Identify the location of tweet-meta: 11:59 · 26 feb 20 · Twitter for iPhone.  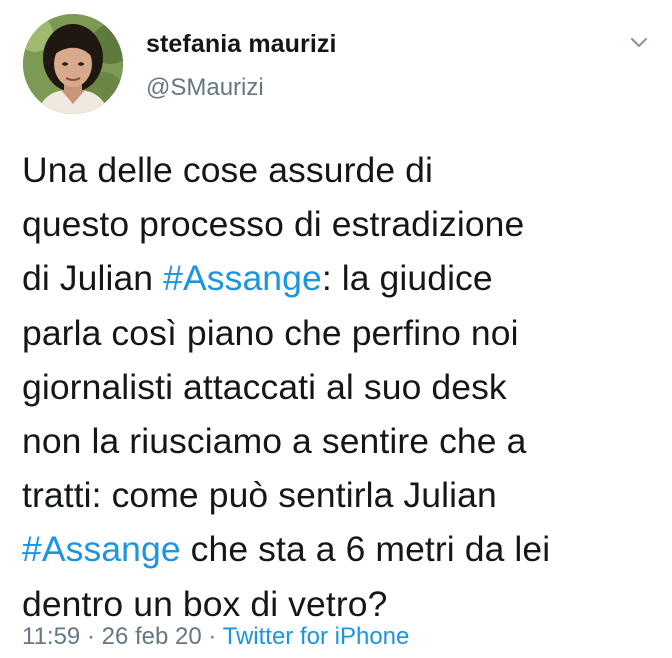
(215, 637).